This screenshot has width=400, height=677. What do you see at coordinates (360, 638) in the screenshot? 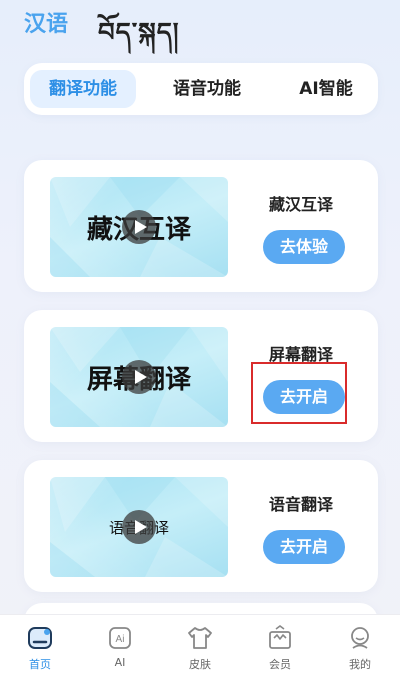
I see `profile-icon` at bounding box center [360, 638].